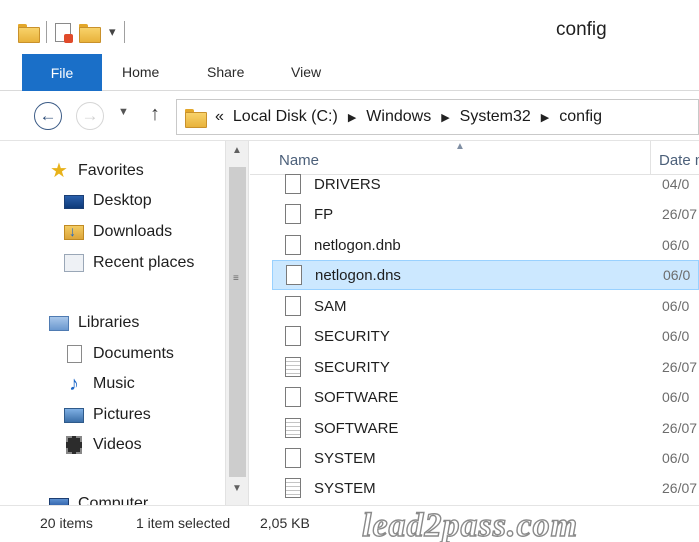 The height and width of the screenshot is (542, 699). I want to click on new-folder-icon, so click(90, 33).